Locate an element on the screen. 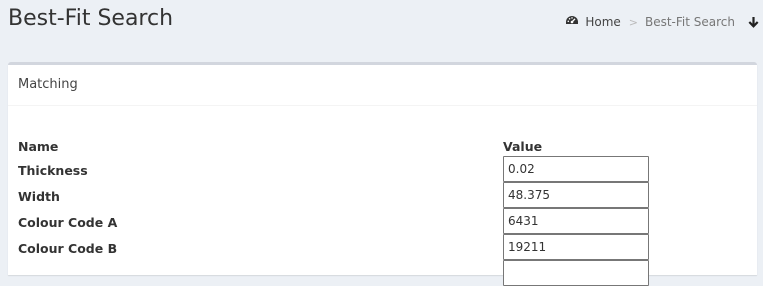  breadcrumb-home-label: Home is located at coordinates (603, 22).